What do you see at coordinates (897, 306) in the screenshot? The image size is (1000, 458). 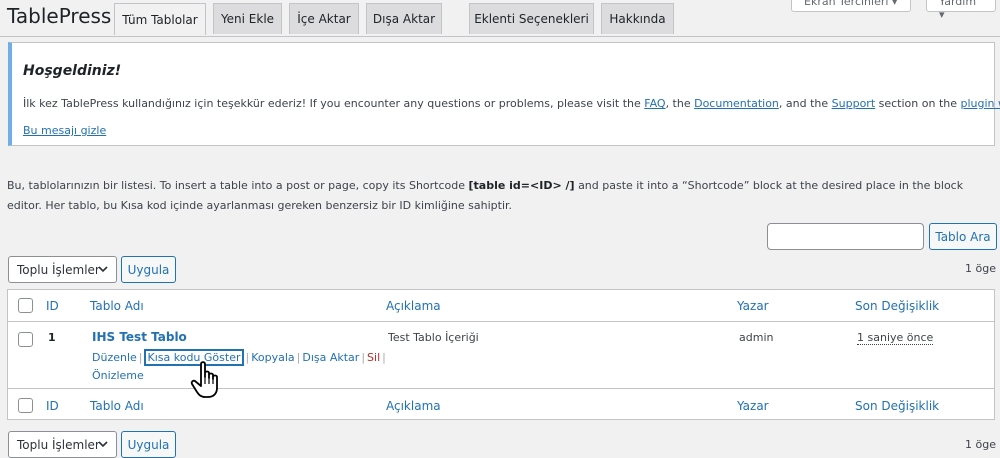 I see `column-last-modified: Son Değişiklik` at bounding box center [897, 306].